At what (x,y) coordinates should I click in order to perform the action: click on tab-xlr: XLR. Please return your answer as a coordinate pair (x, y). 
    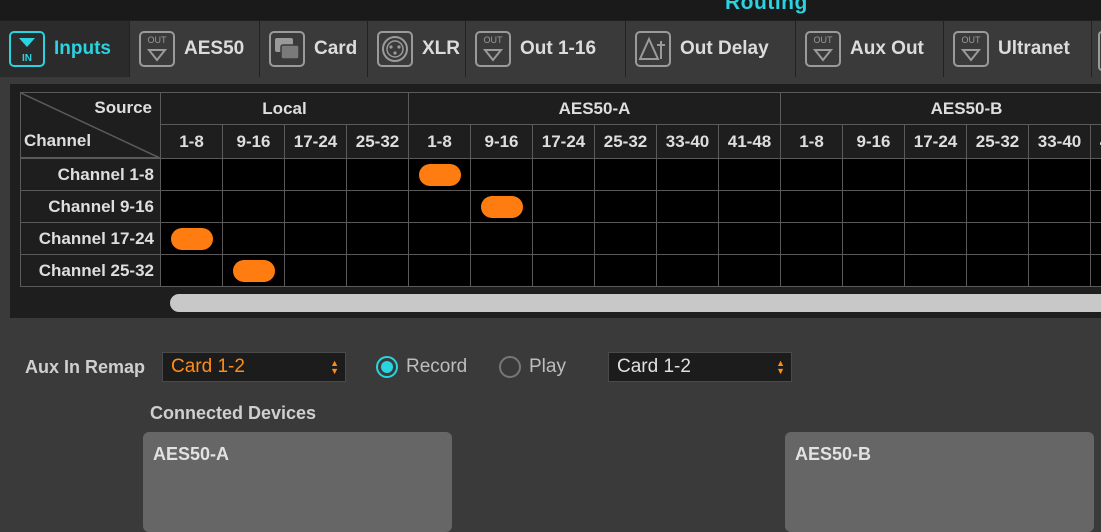
    Looking at the image, I should click on (417, 49).